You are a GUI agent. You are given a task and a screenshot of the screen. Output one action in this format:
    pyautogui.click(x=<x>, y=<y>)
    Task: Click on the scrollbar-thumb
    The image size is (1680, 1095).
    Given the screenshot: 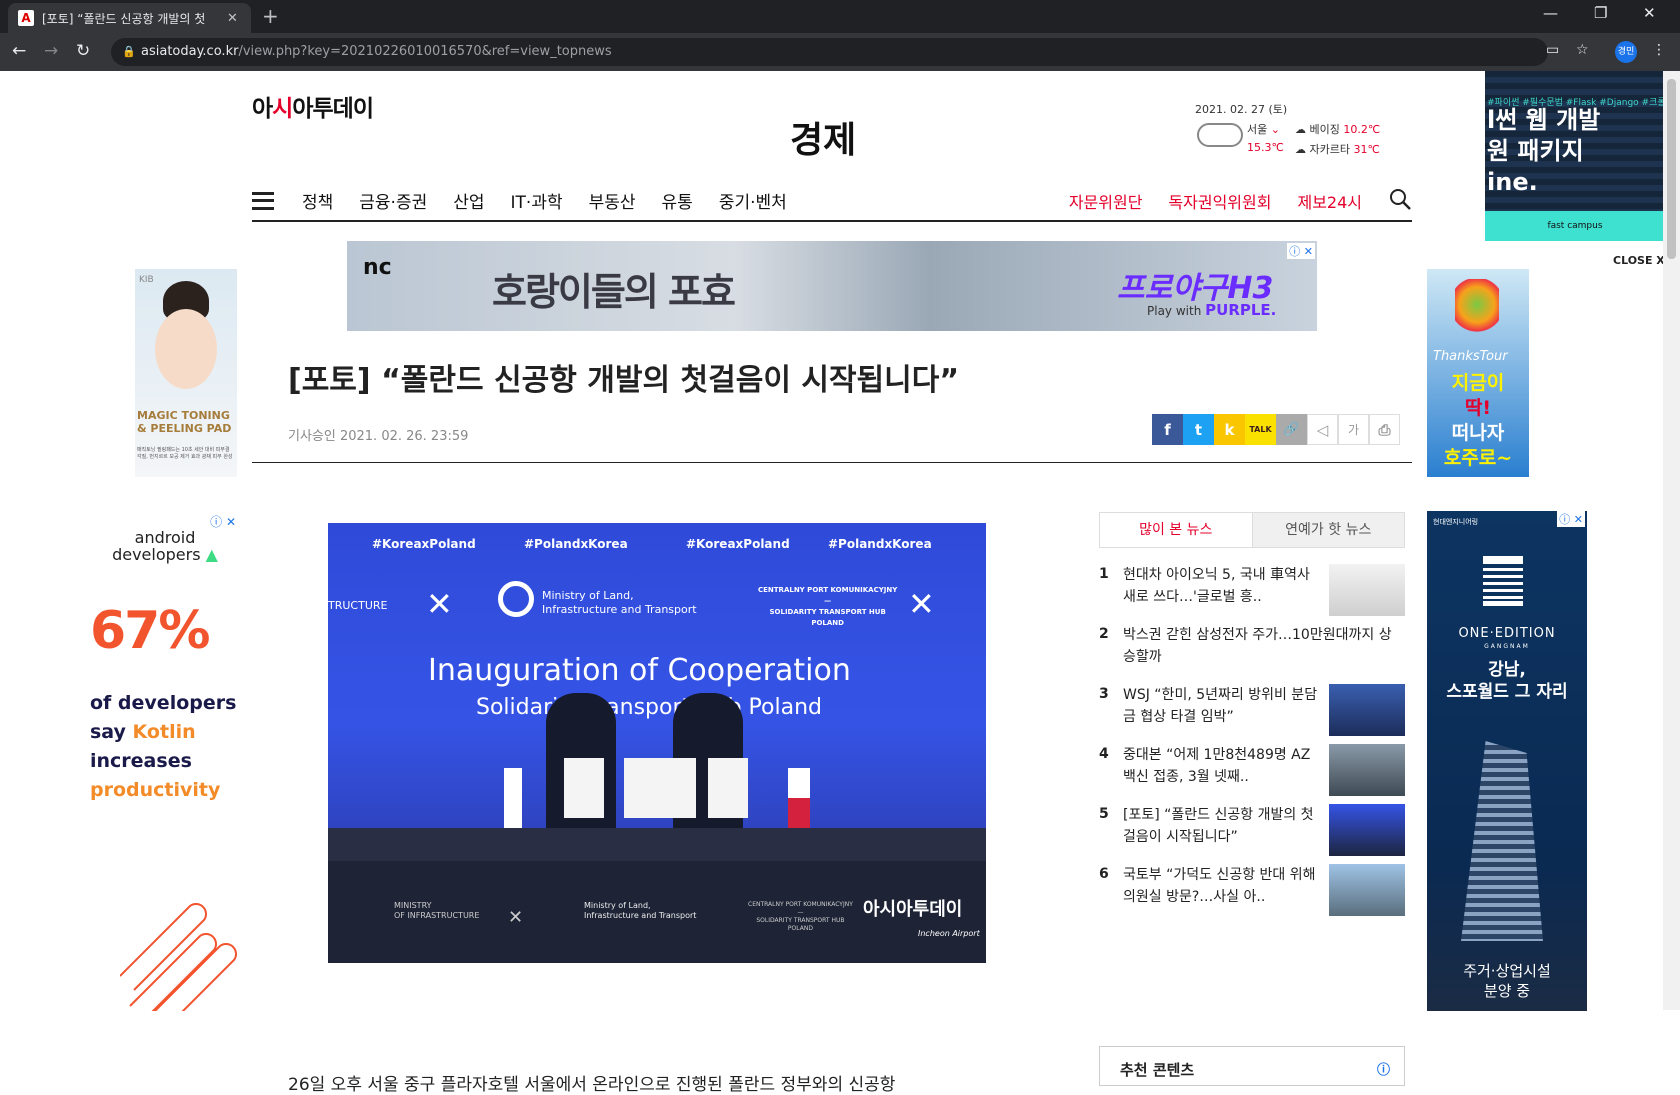 What is the action you would take?
    pyautogui.click(x=1671, y=169)
    